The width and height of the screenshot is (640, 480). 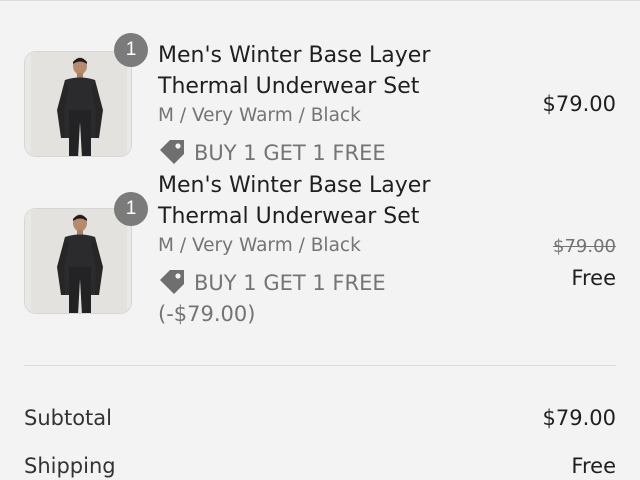 I want to click on shipping-value: Free, so click(x=593, y=466).